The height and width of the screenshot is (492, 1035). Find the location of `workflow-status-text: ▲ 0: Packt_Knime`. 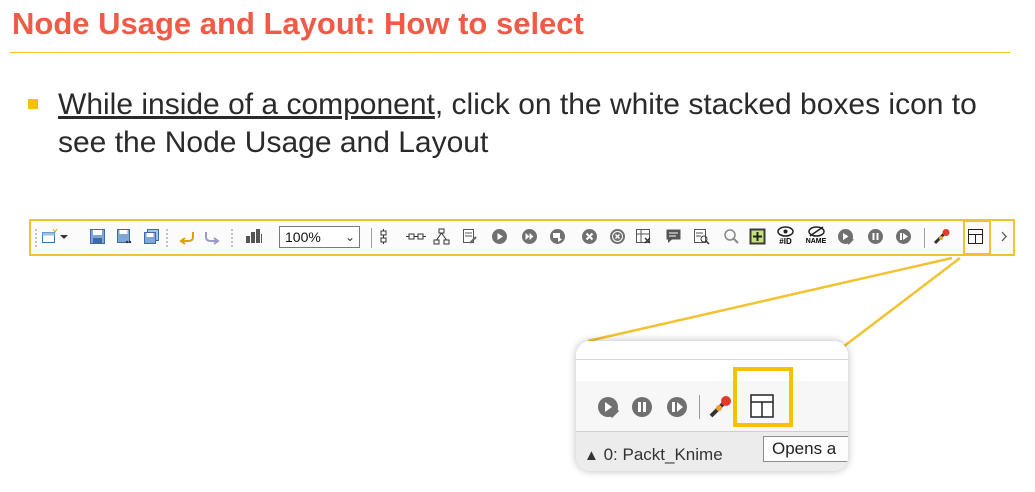

workflow-status-text: ▲ 0: Packt_Knime is located at coordinates (653, 455).